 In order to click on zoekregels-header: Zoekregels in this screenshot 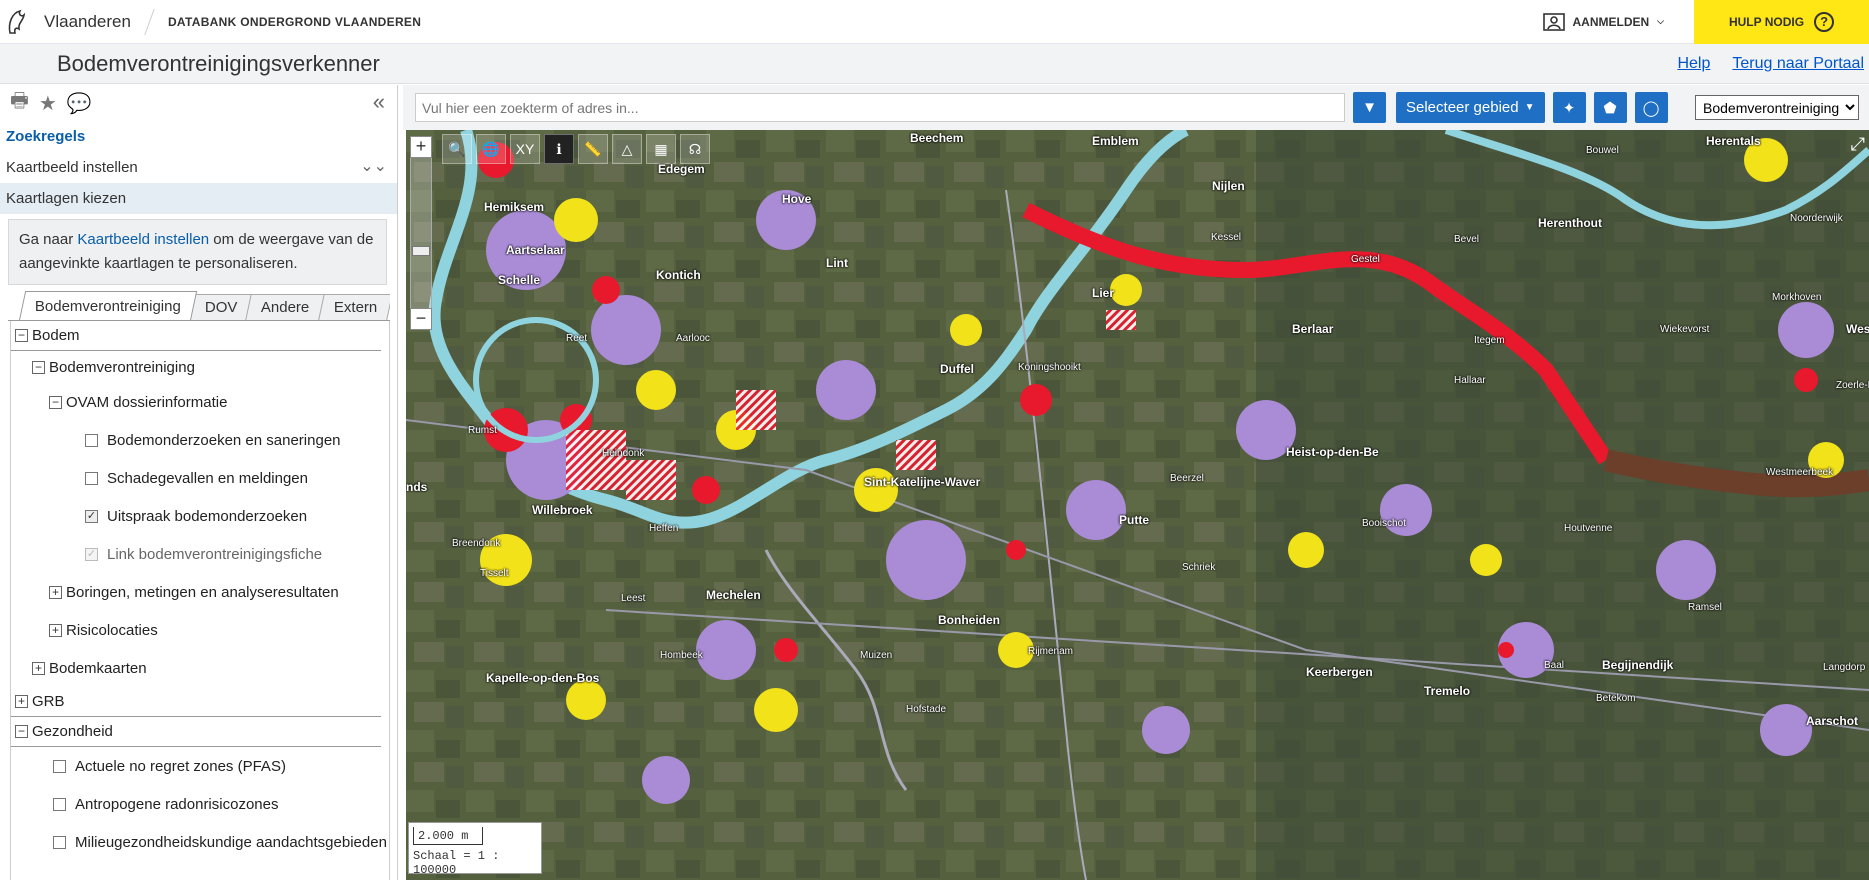, I will do `click(198, 136)`.